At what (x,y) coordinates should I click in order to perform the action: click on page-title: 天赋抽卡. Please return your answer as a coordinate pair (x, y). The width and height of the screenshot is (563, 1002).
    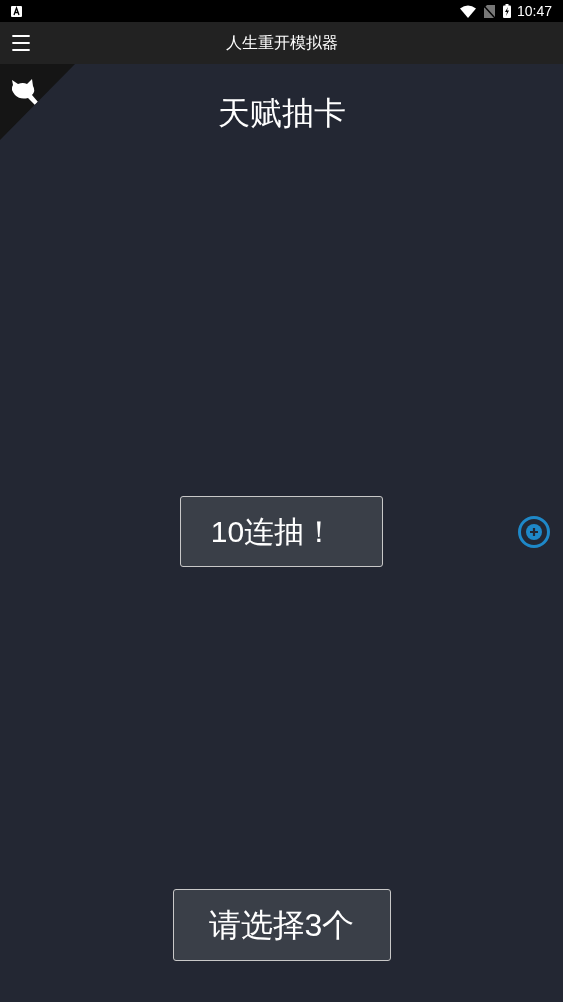
    Looking at the image, I should click on (281, 113).